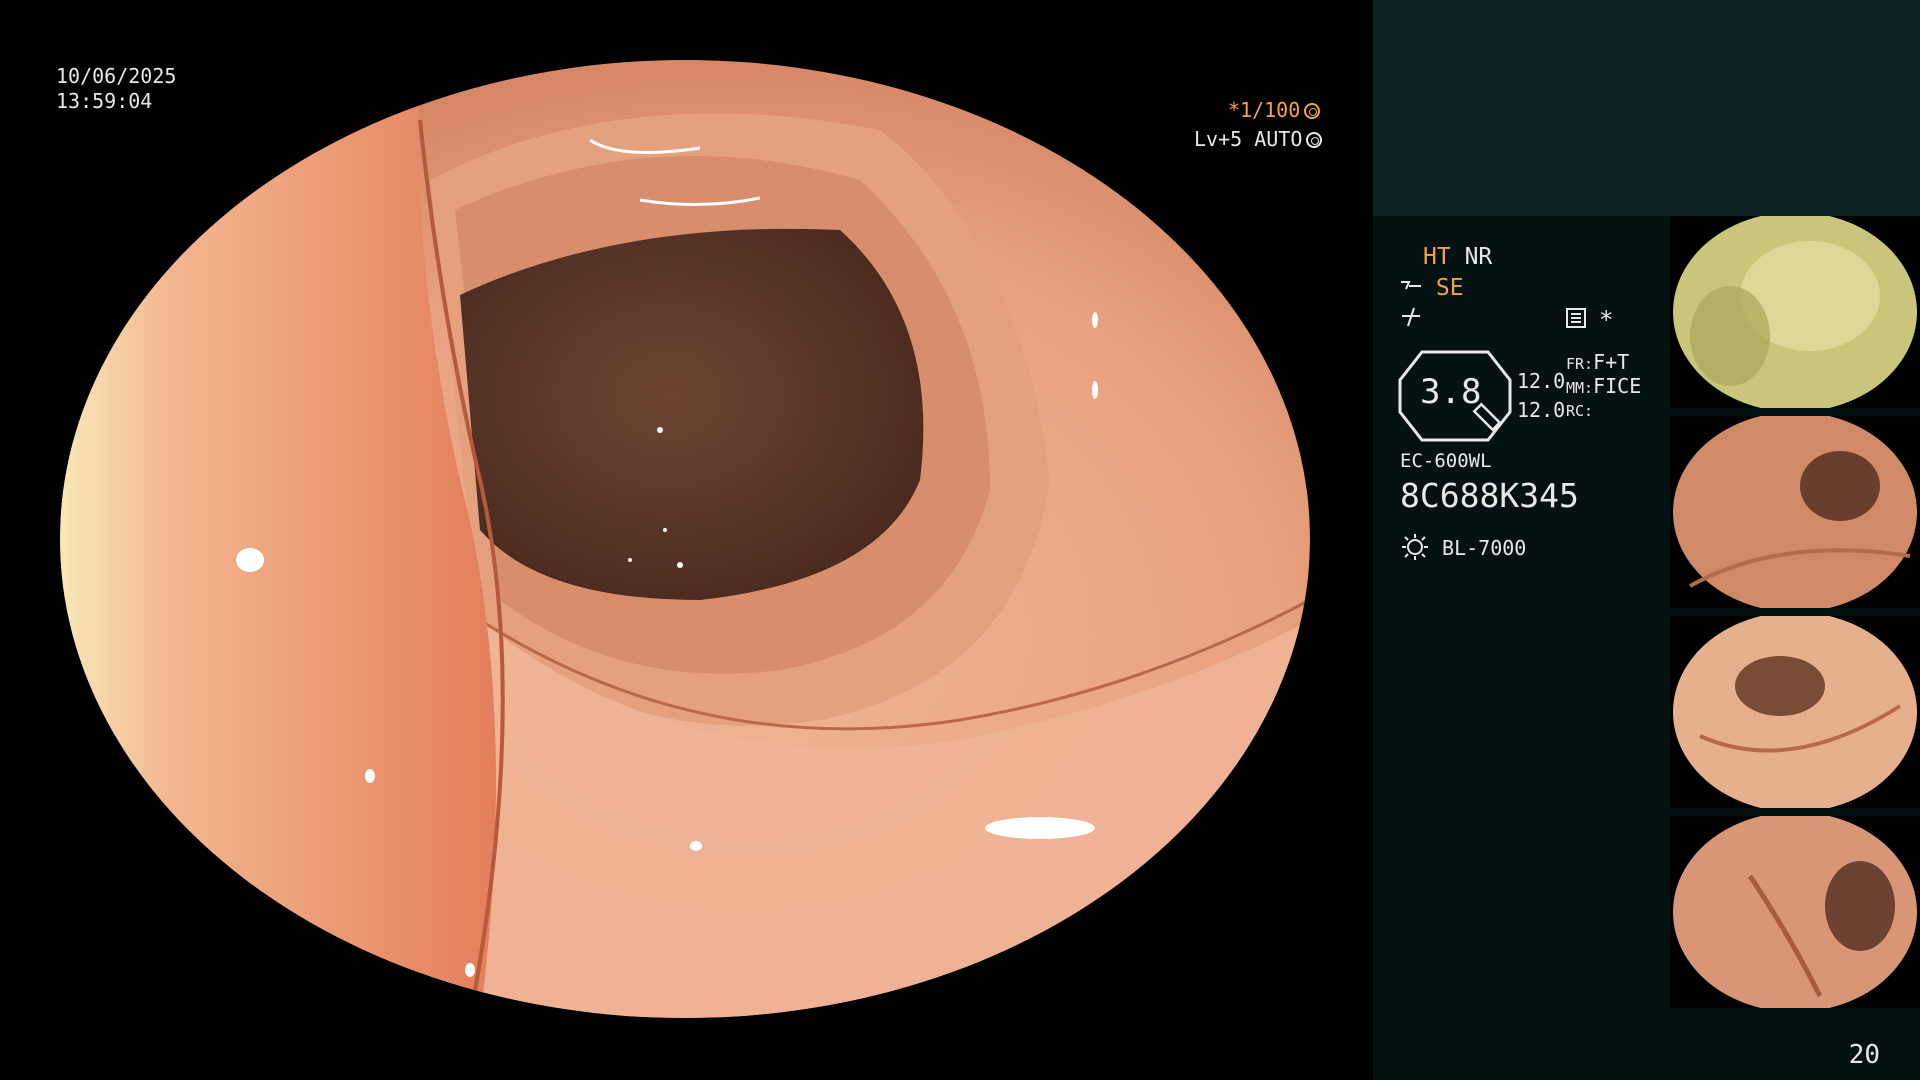 The width and height of the screenshot is (1920, 1080). Describe the element at coordinates (1646, 108) in the screenshot. I see `info-panel-header` at that location.